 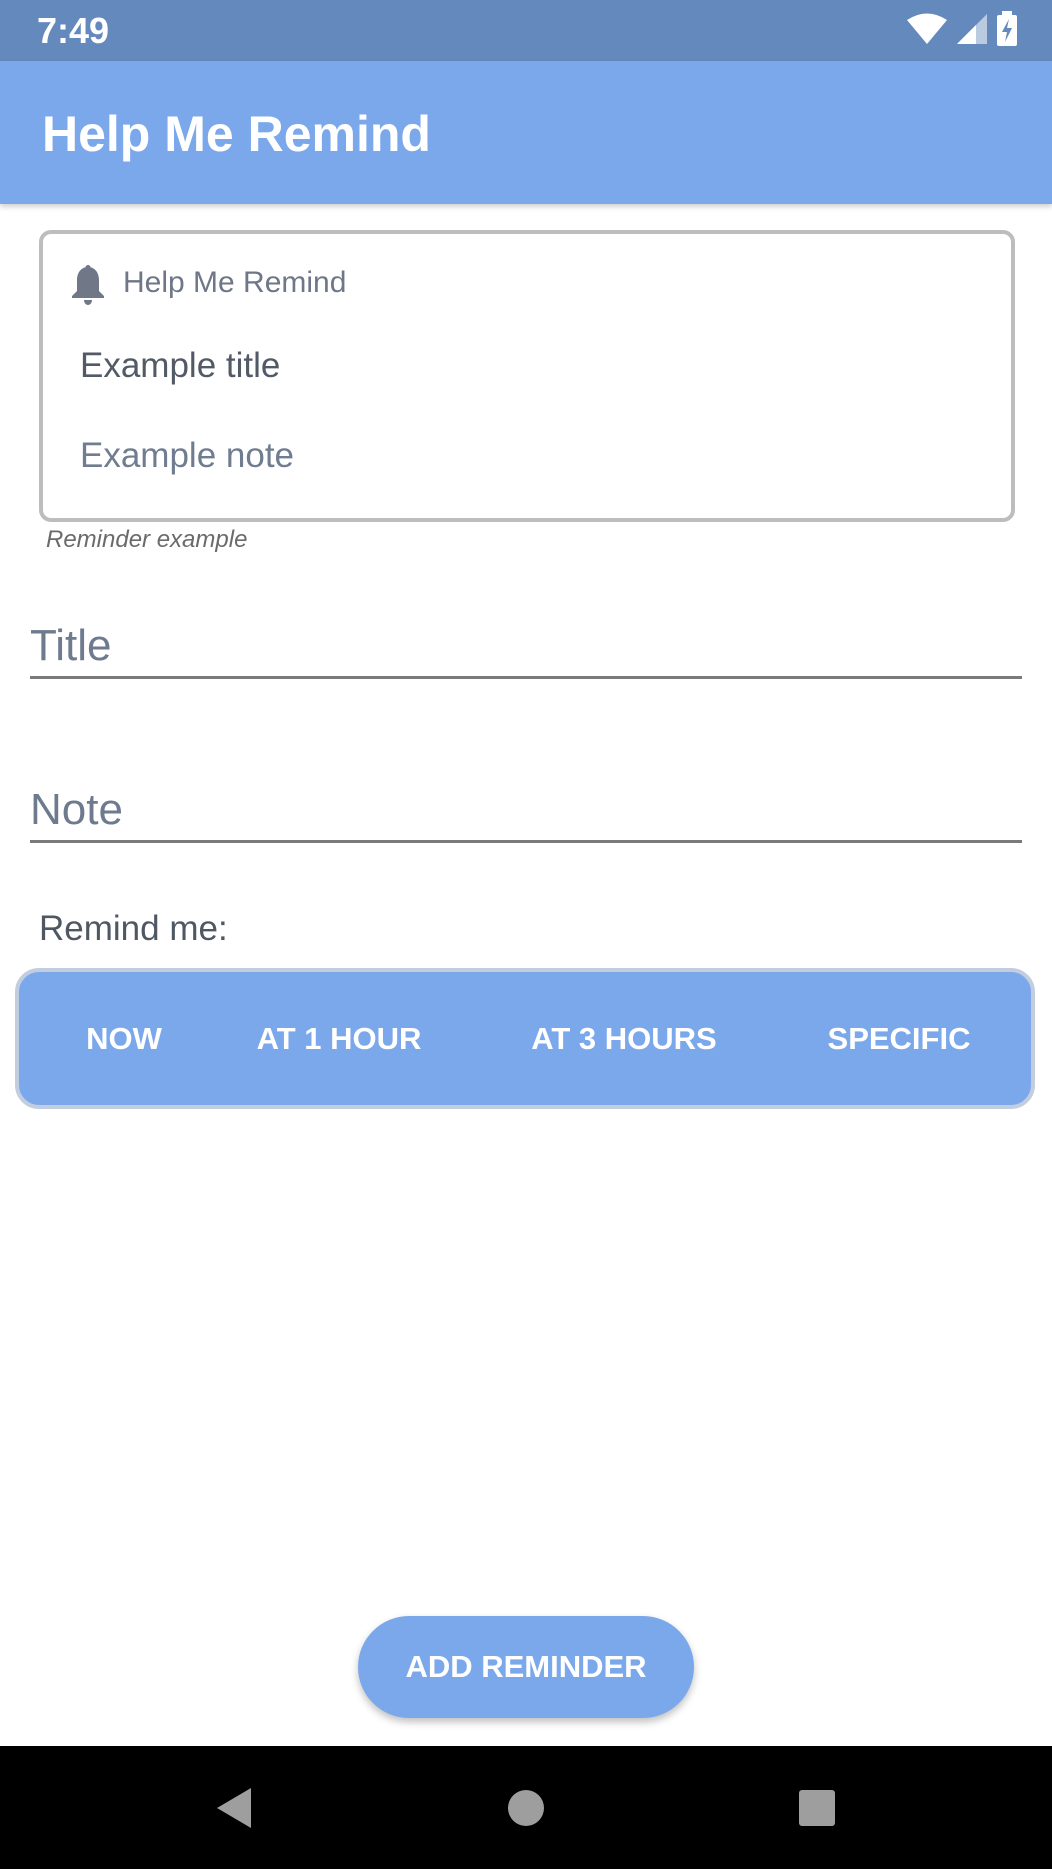 I want to click on title-field, so click(x=526, y=647).